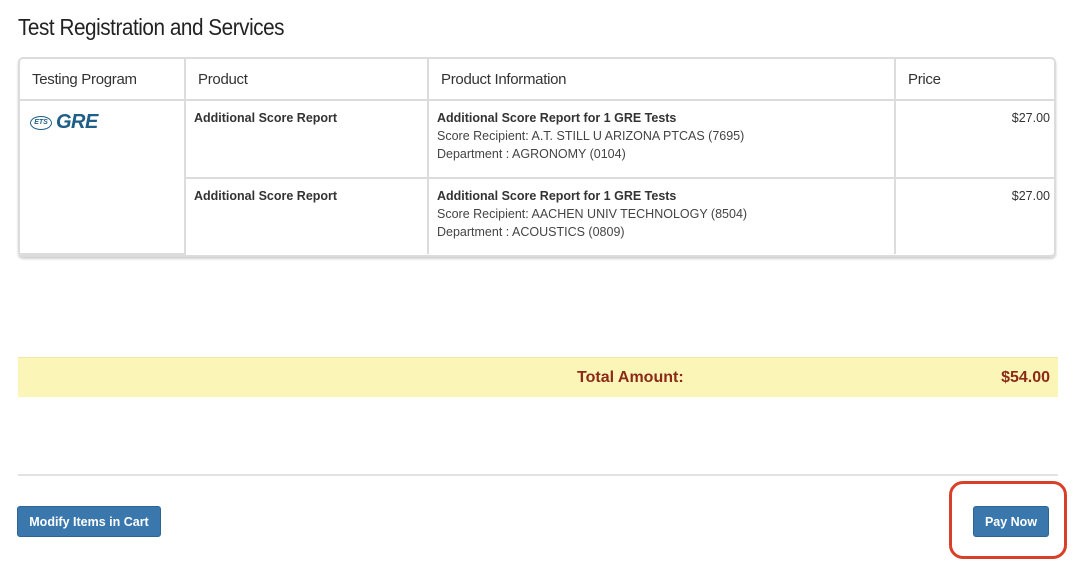 This screenshot has width=1080, height=564. Describe the element at coordinates (77, 122) in the screenshot. I see `gre-logo-text: GRE` at that location.